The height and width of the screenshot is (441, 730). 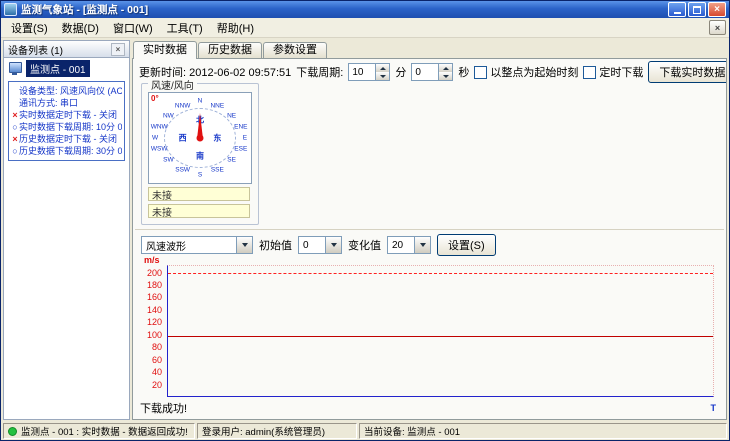 I want to click on compass-dir-label: NE, so click(x=232, y=116).